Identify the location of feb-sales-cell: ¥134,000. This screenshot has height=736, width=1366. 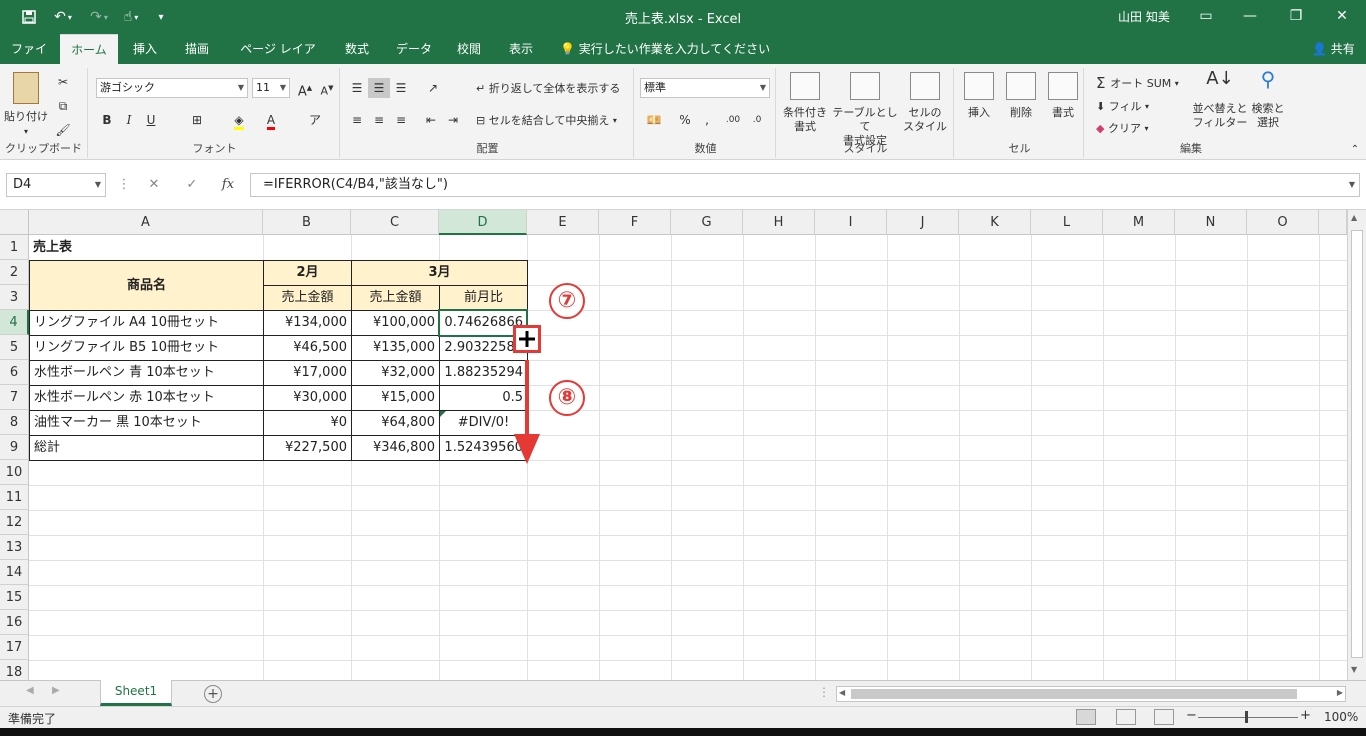
(307, 323).